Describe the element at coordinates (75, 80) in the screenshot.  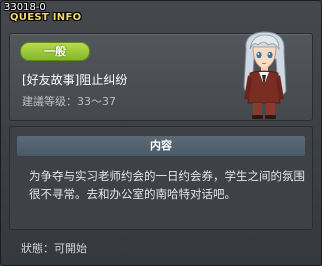
I see `quest-name: [好友故事]阻止纠纷` at that location.